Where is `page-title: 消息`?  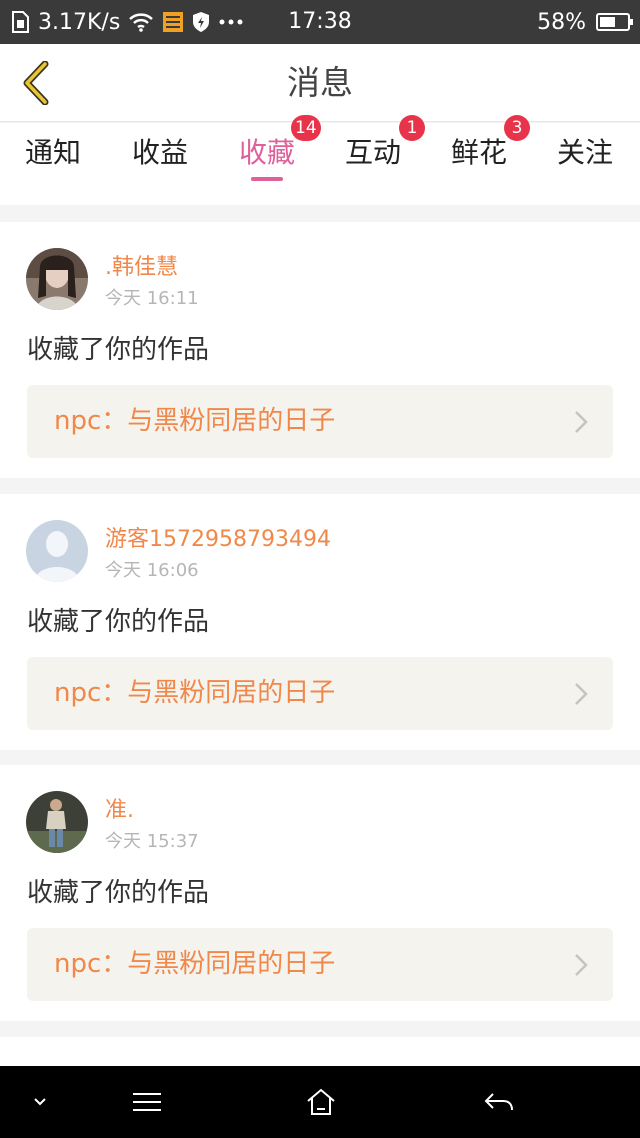 page-title: 消息 is located at coordinates (320, 82).